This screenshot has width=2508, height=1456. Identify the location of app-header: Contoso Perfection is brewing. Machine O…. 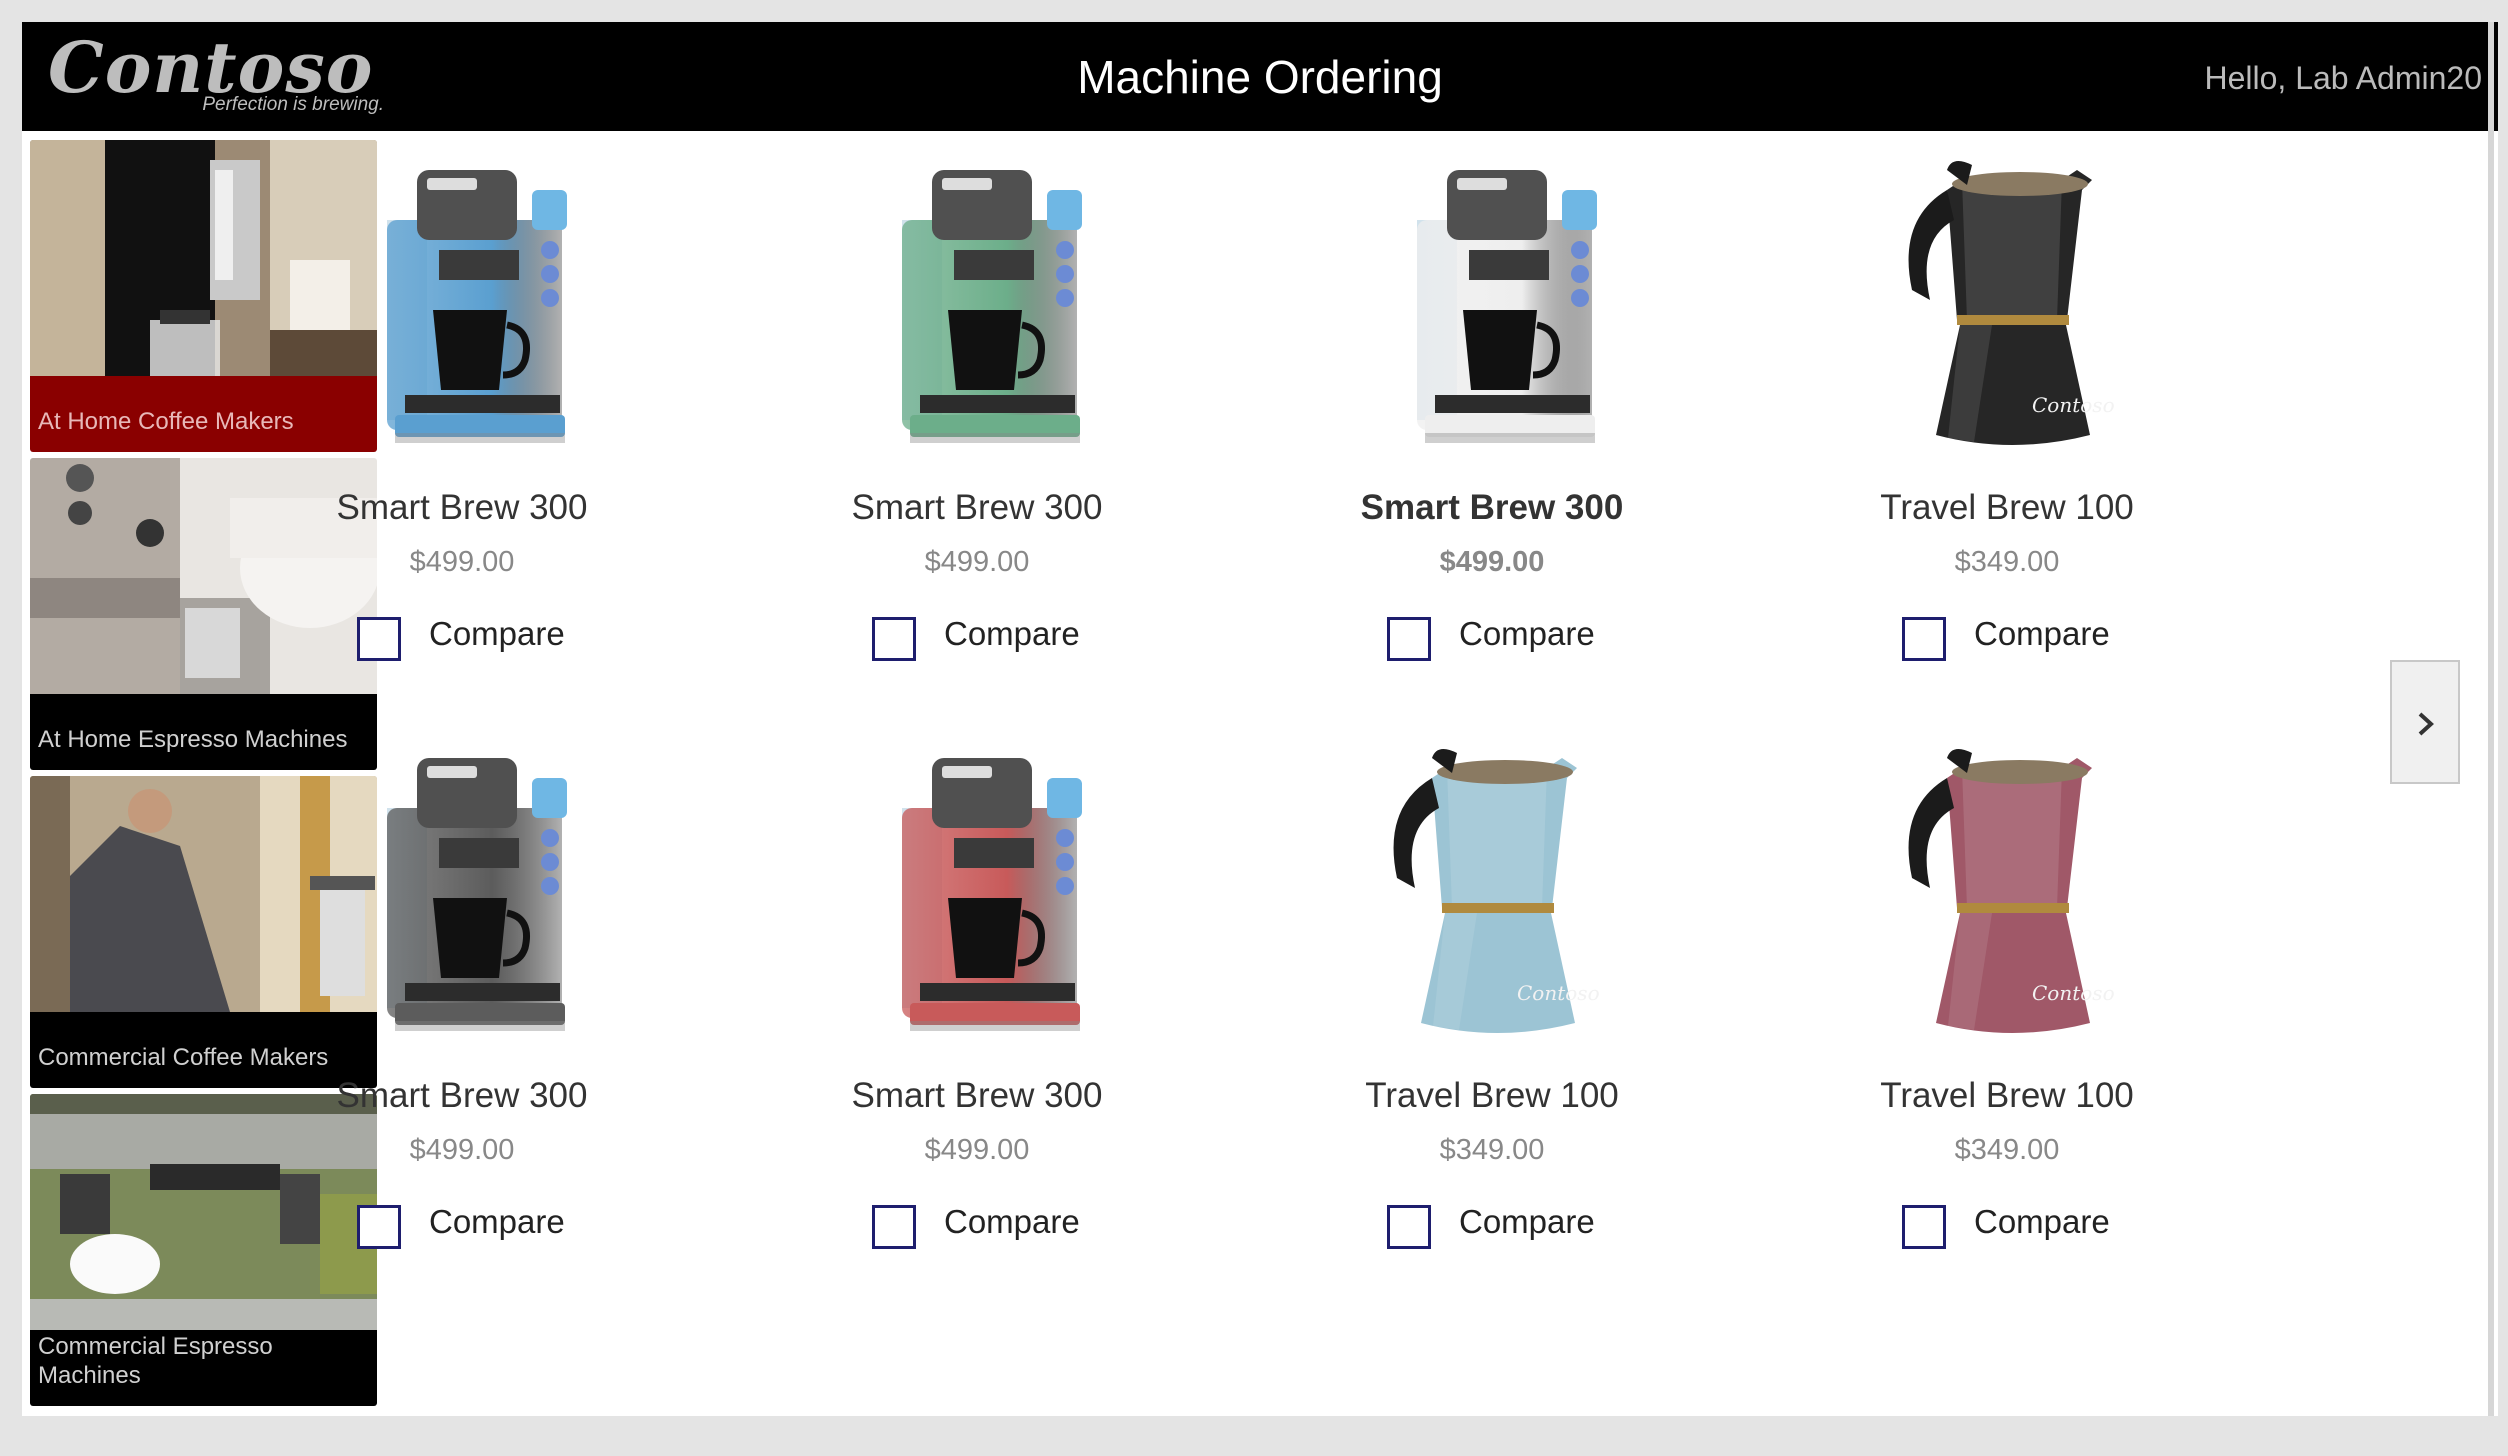
(1260, 76).